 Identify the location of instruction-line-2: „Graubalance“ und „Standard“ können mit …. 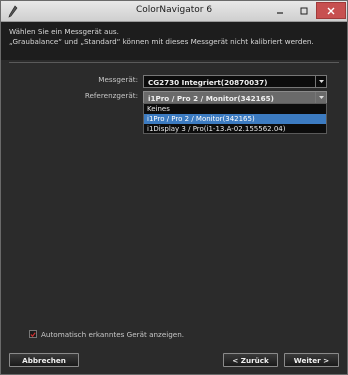
(161, 41).